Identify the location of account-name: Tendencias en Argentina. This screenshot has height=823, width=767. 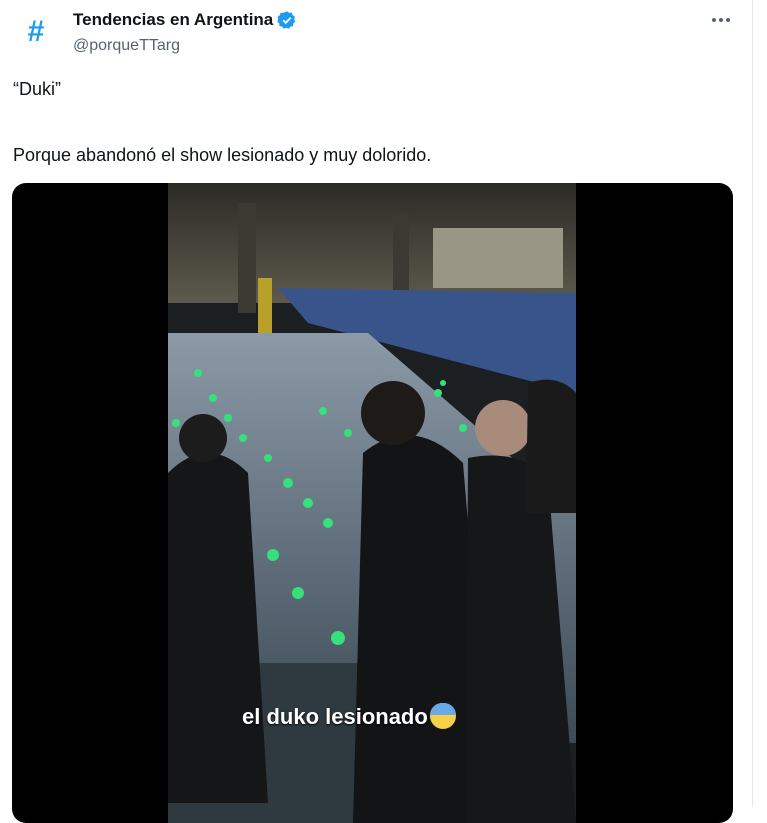
(173, 20).